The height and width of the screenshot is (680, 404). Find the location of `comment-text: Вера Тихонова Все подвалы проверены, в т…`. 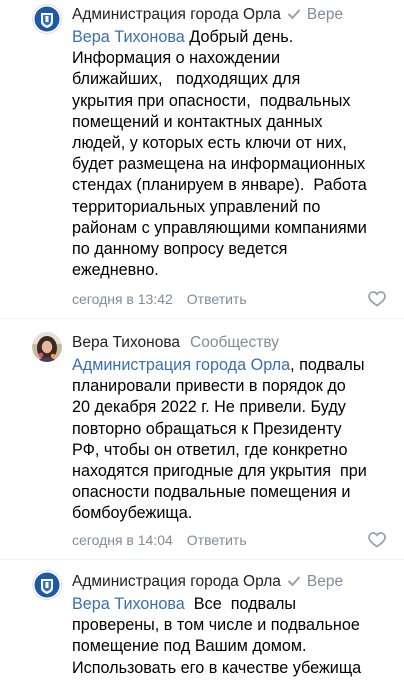

comment-text: Вера Тихонова Все подвалы проверены, в т… is located at coordinates (231, 636).